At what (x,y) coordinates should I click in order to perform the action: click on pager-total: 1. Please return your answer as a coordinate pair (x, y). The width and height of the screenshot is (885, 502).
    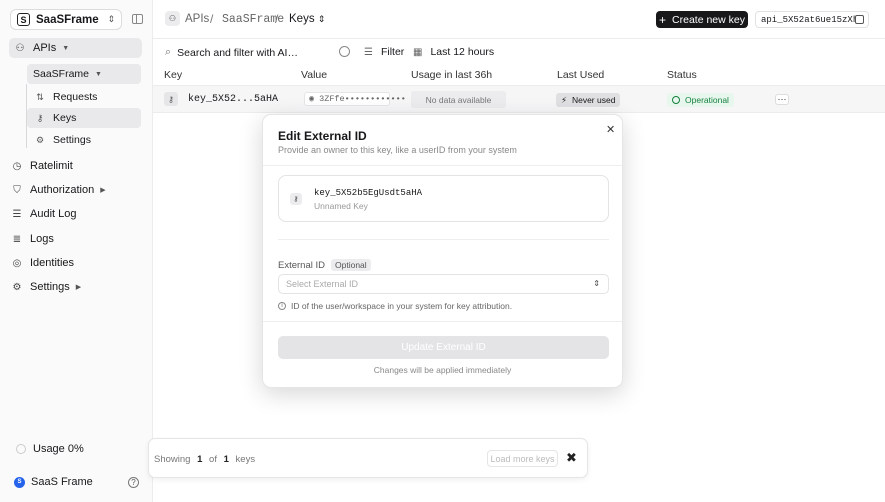
    Looking at the image, I should click on (226, 459).